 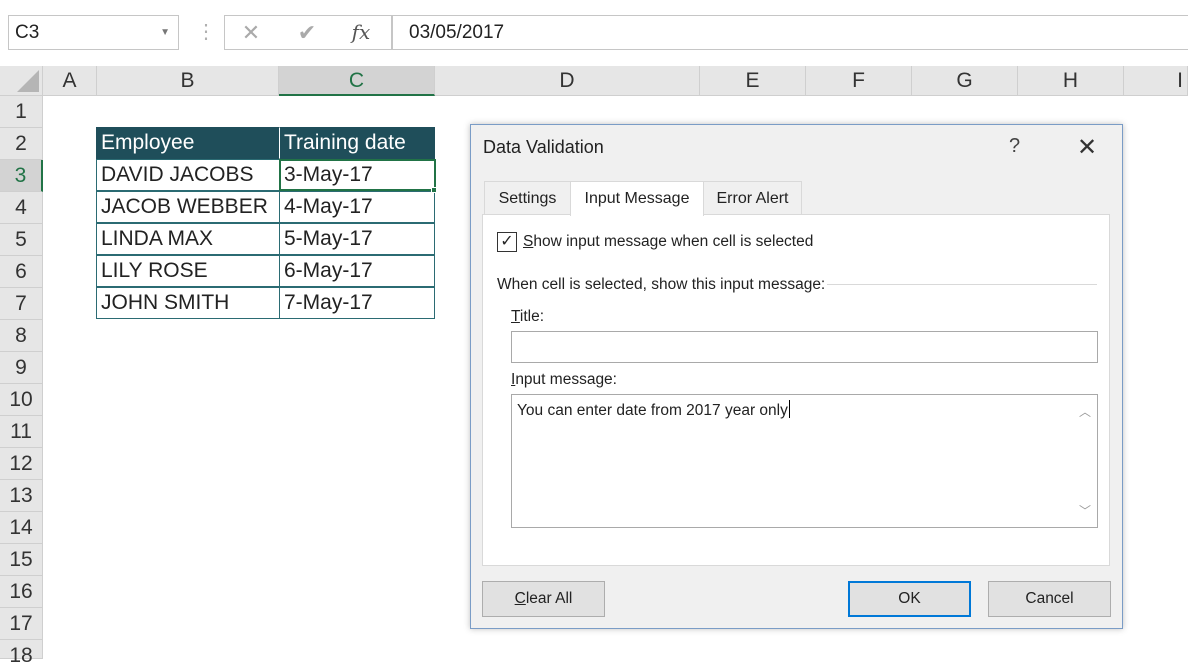 I want to click on row-header-16: 16, so click(x=21, y=592).